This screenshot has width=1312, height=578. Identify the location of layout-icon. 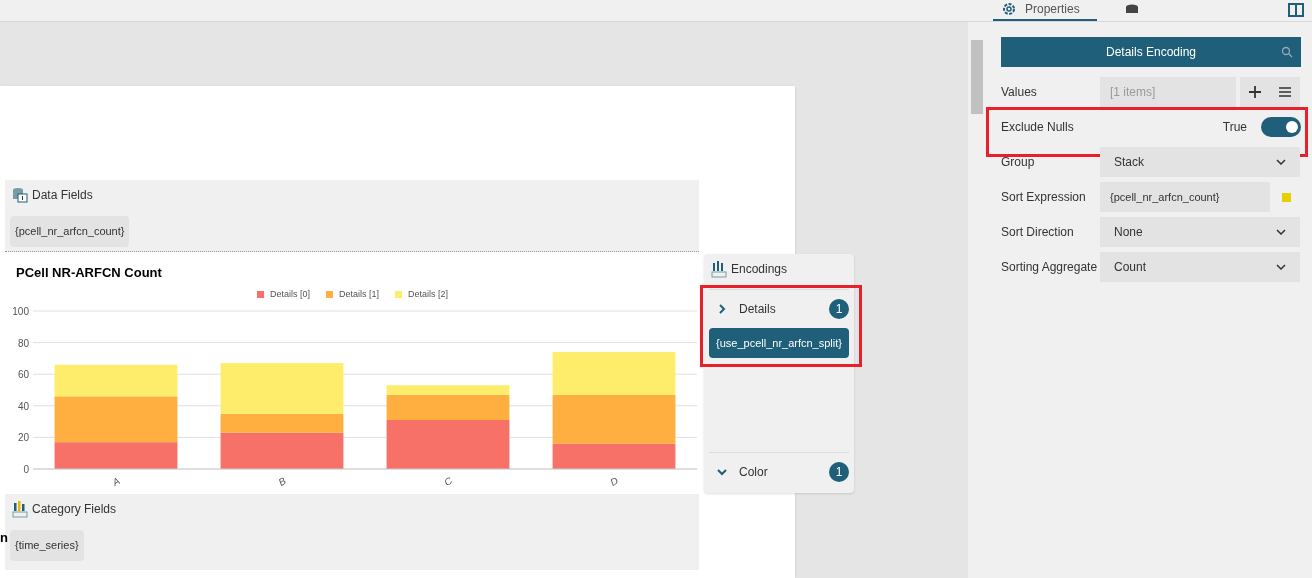
(1296, 10).